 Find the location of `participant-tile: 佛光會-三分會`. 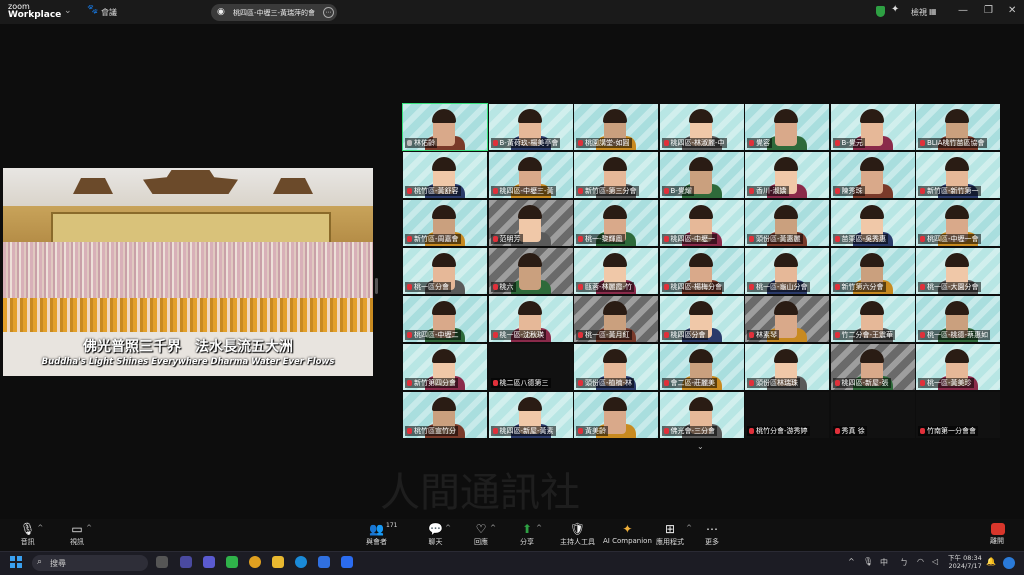

participant-tile: 佛光會-三分會 is located at coordinates (701, 415).